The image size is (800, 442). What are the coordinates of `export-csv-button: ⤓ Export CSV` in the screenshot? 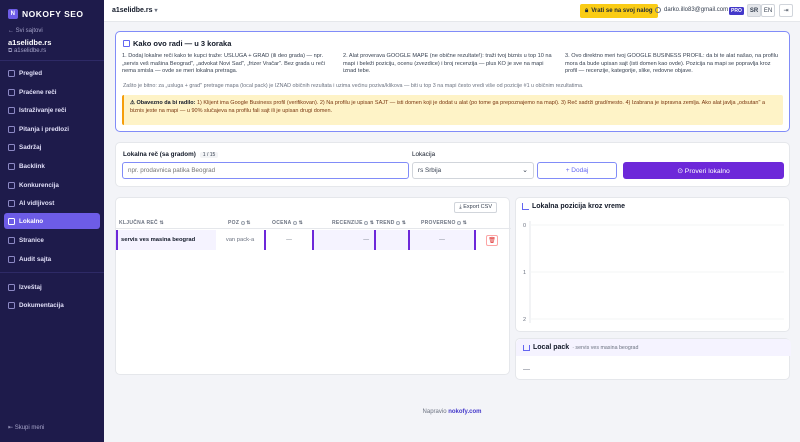 It's located at (475, 207).